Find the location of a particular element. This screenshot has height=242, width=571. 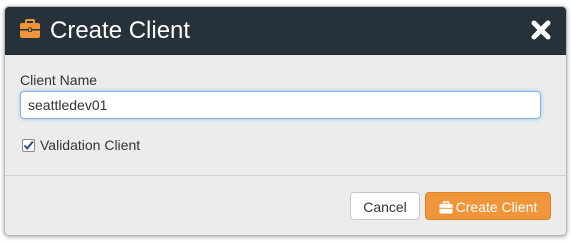

cancel-button: Cancel is located at coordinates (385, 206).